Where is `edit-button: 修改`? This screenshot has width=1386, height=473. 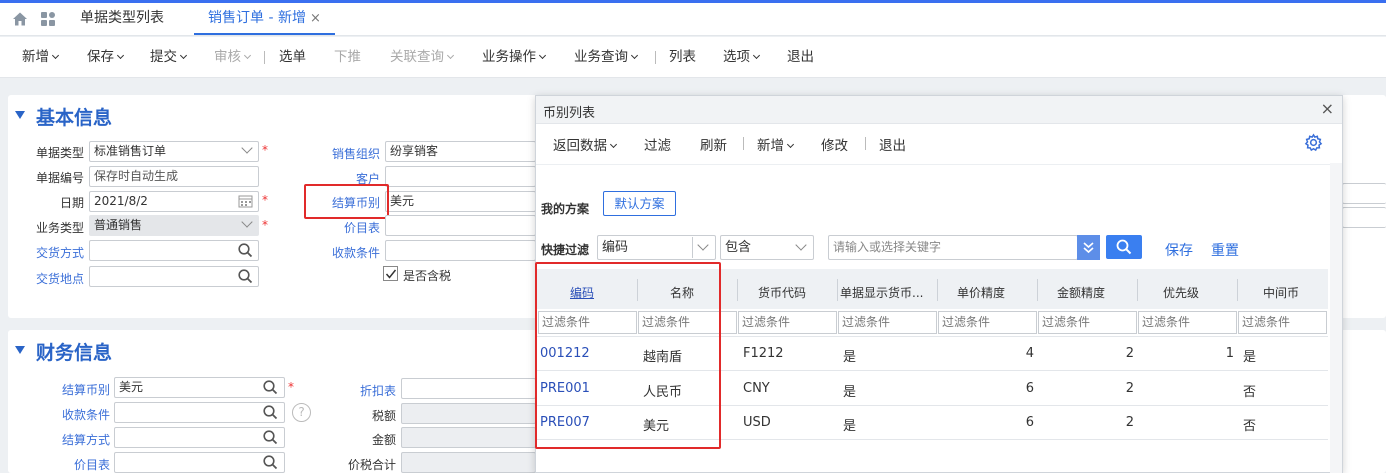 edit-button: 修改 is located at coordinates (834, 144).